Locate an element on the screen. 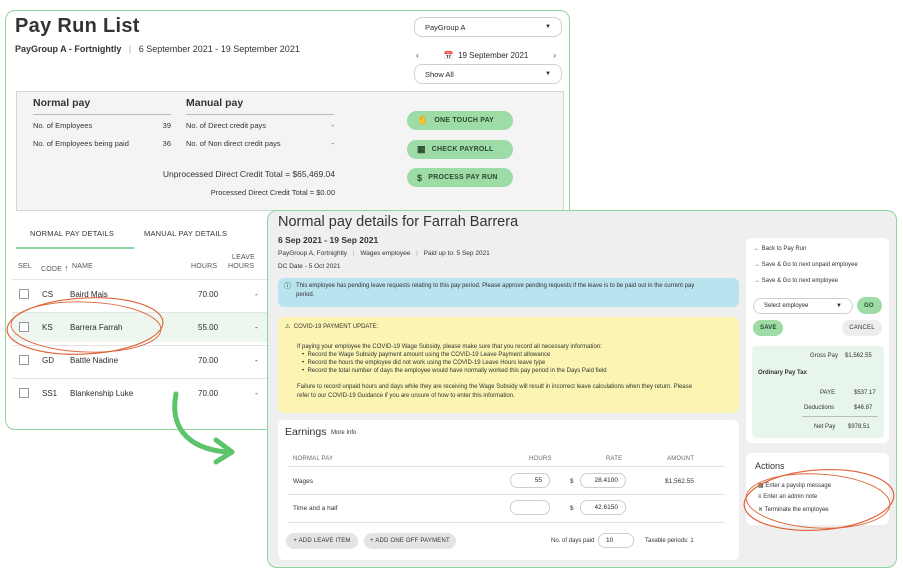 The image size is (903, 574). deductions-label: Deductions is located at coordinates (819, 408).